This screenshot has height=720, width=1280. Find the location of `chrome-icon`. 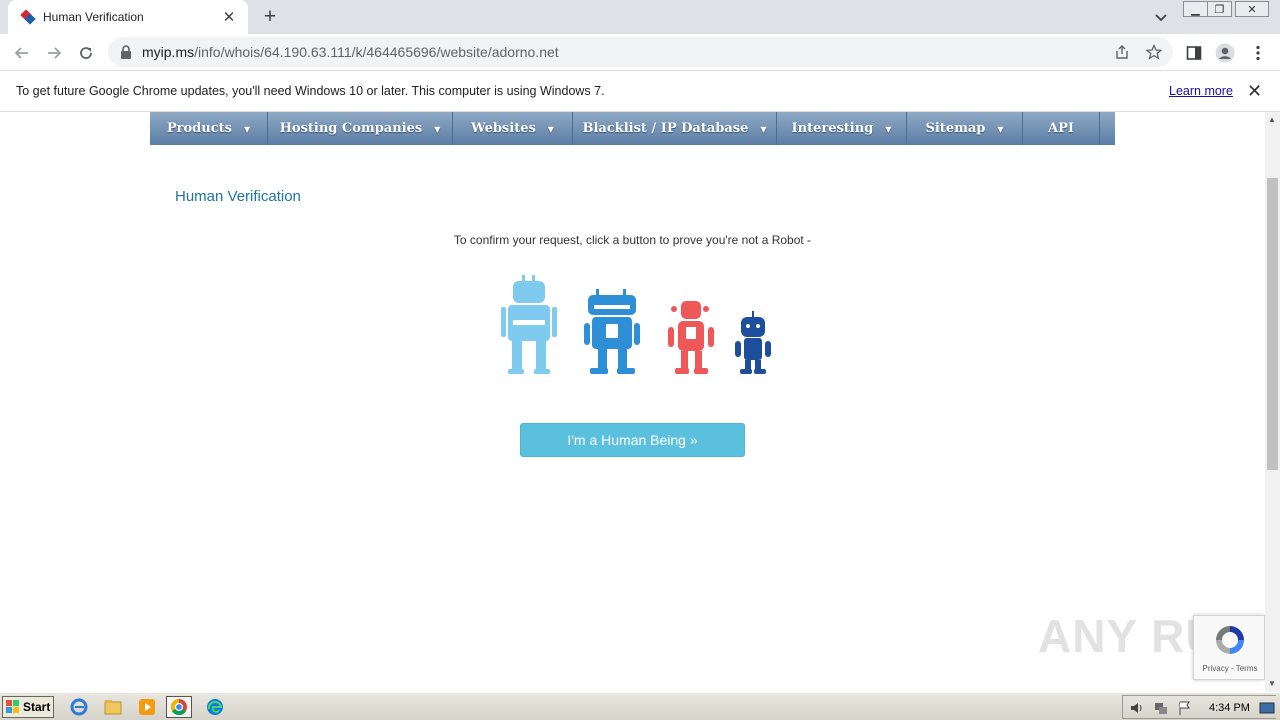

chrome-icon is located at coordinates (178, 707).